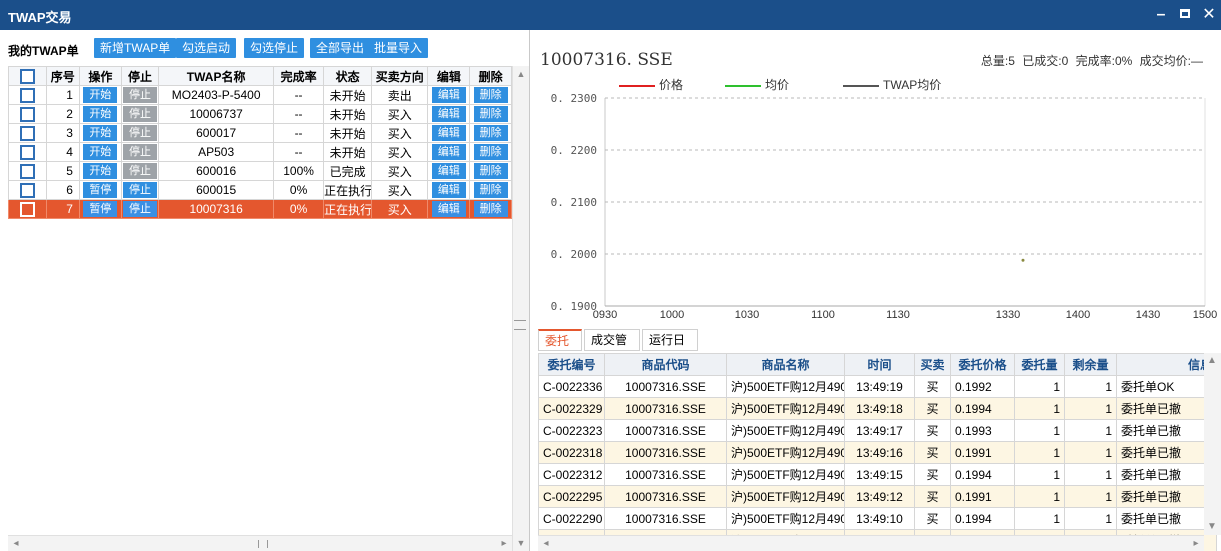 The width and height of the screenshot is (1221, 551). What do you see at coordinates (260, 152) in the screenshot?
I see `table-row: 4 开始 停止 AP503 -- 未开始 买入 编辑 删除` at bounding box center [260, 152].